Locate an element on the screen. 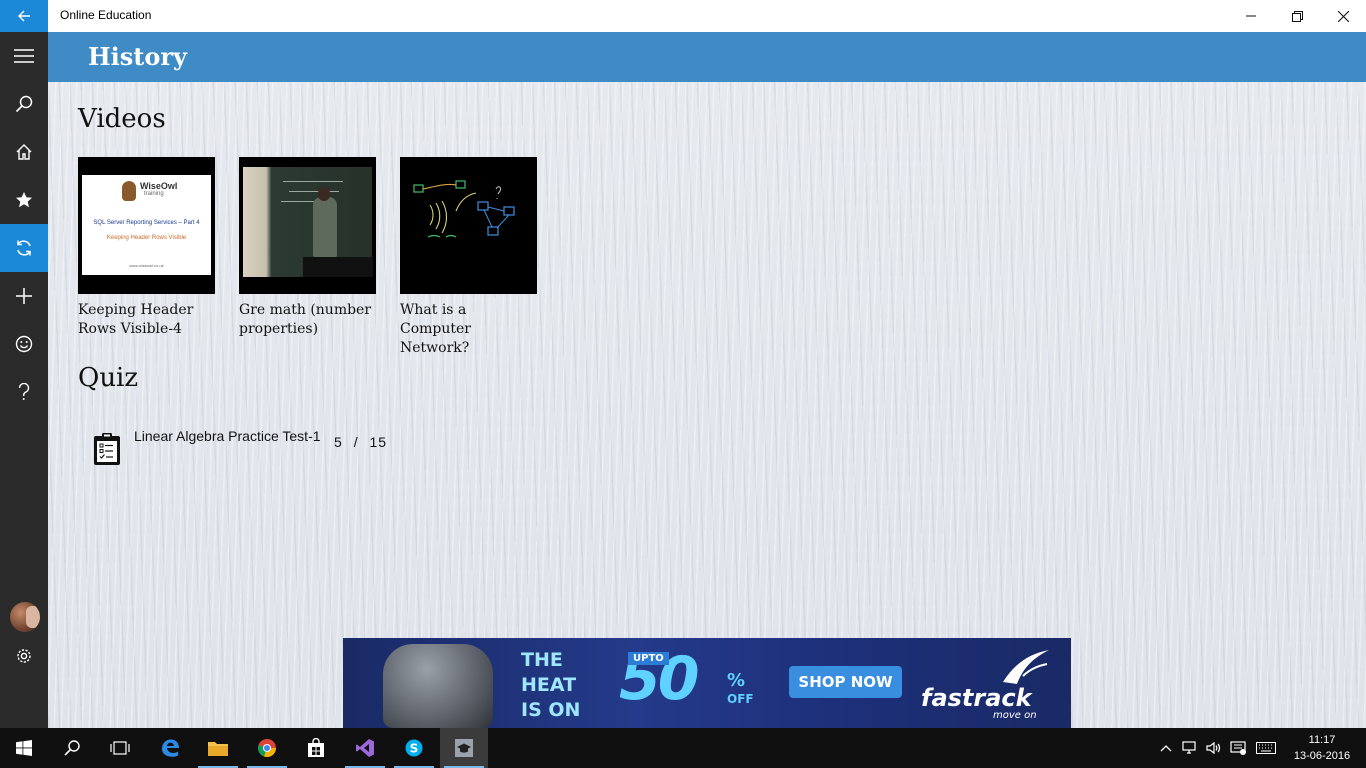 This screenshot has height=768, width=1366. title-bar: Online Education is located at coordinates (683, 16).